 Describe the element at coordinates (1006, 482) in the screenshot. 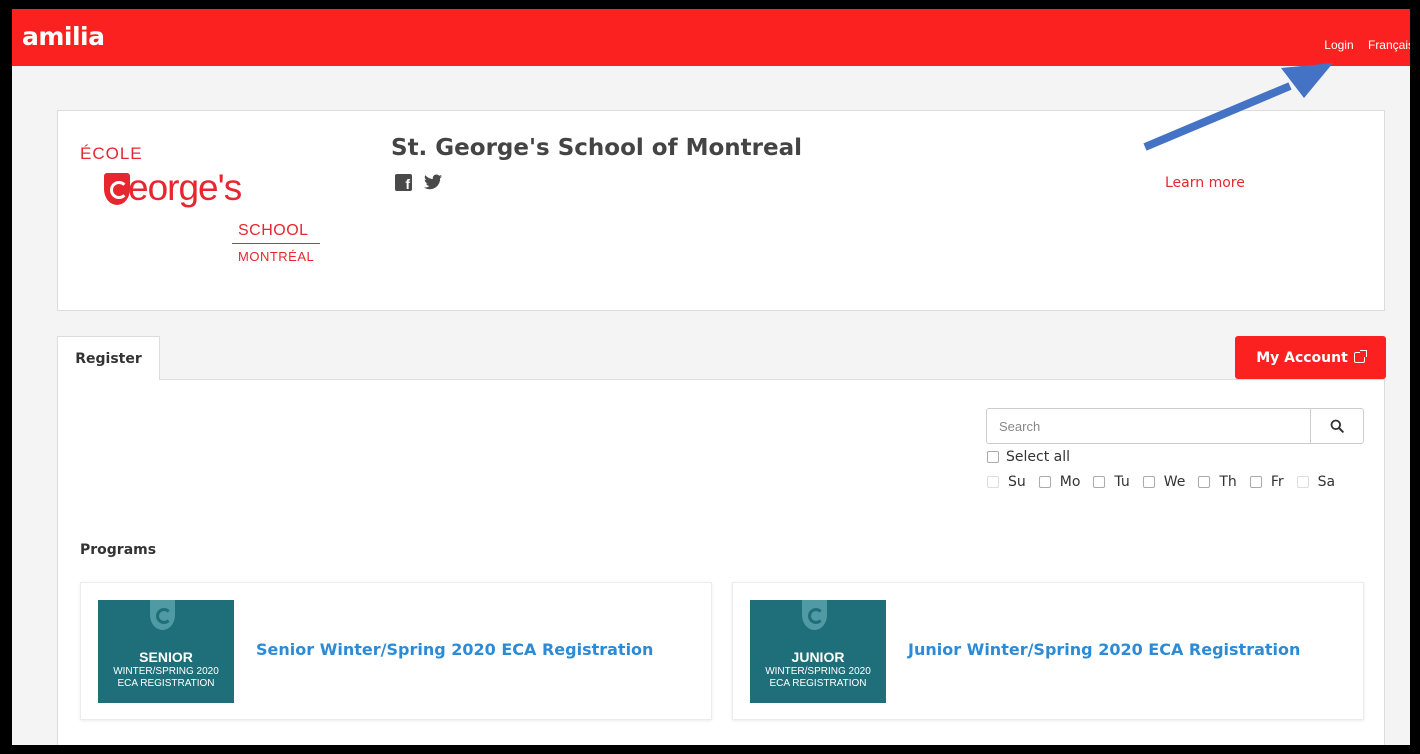

I see `day-filter-su: Su` at that location.